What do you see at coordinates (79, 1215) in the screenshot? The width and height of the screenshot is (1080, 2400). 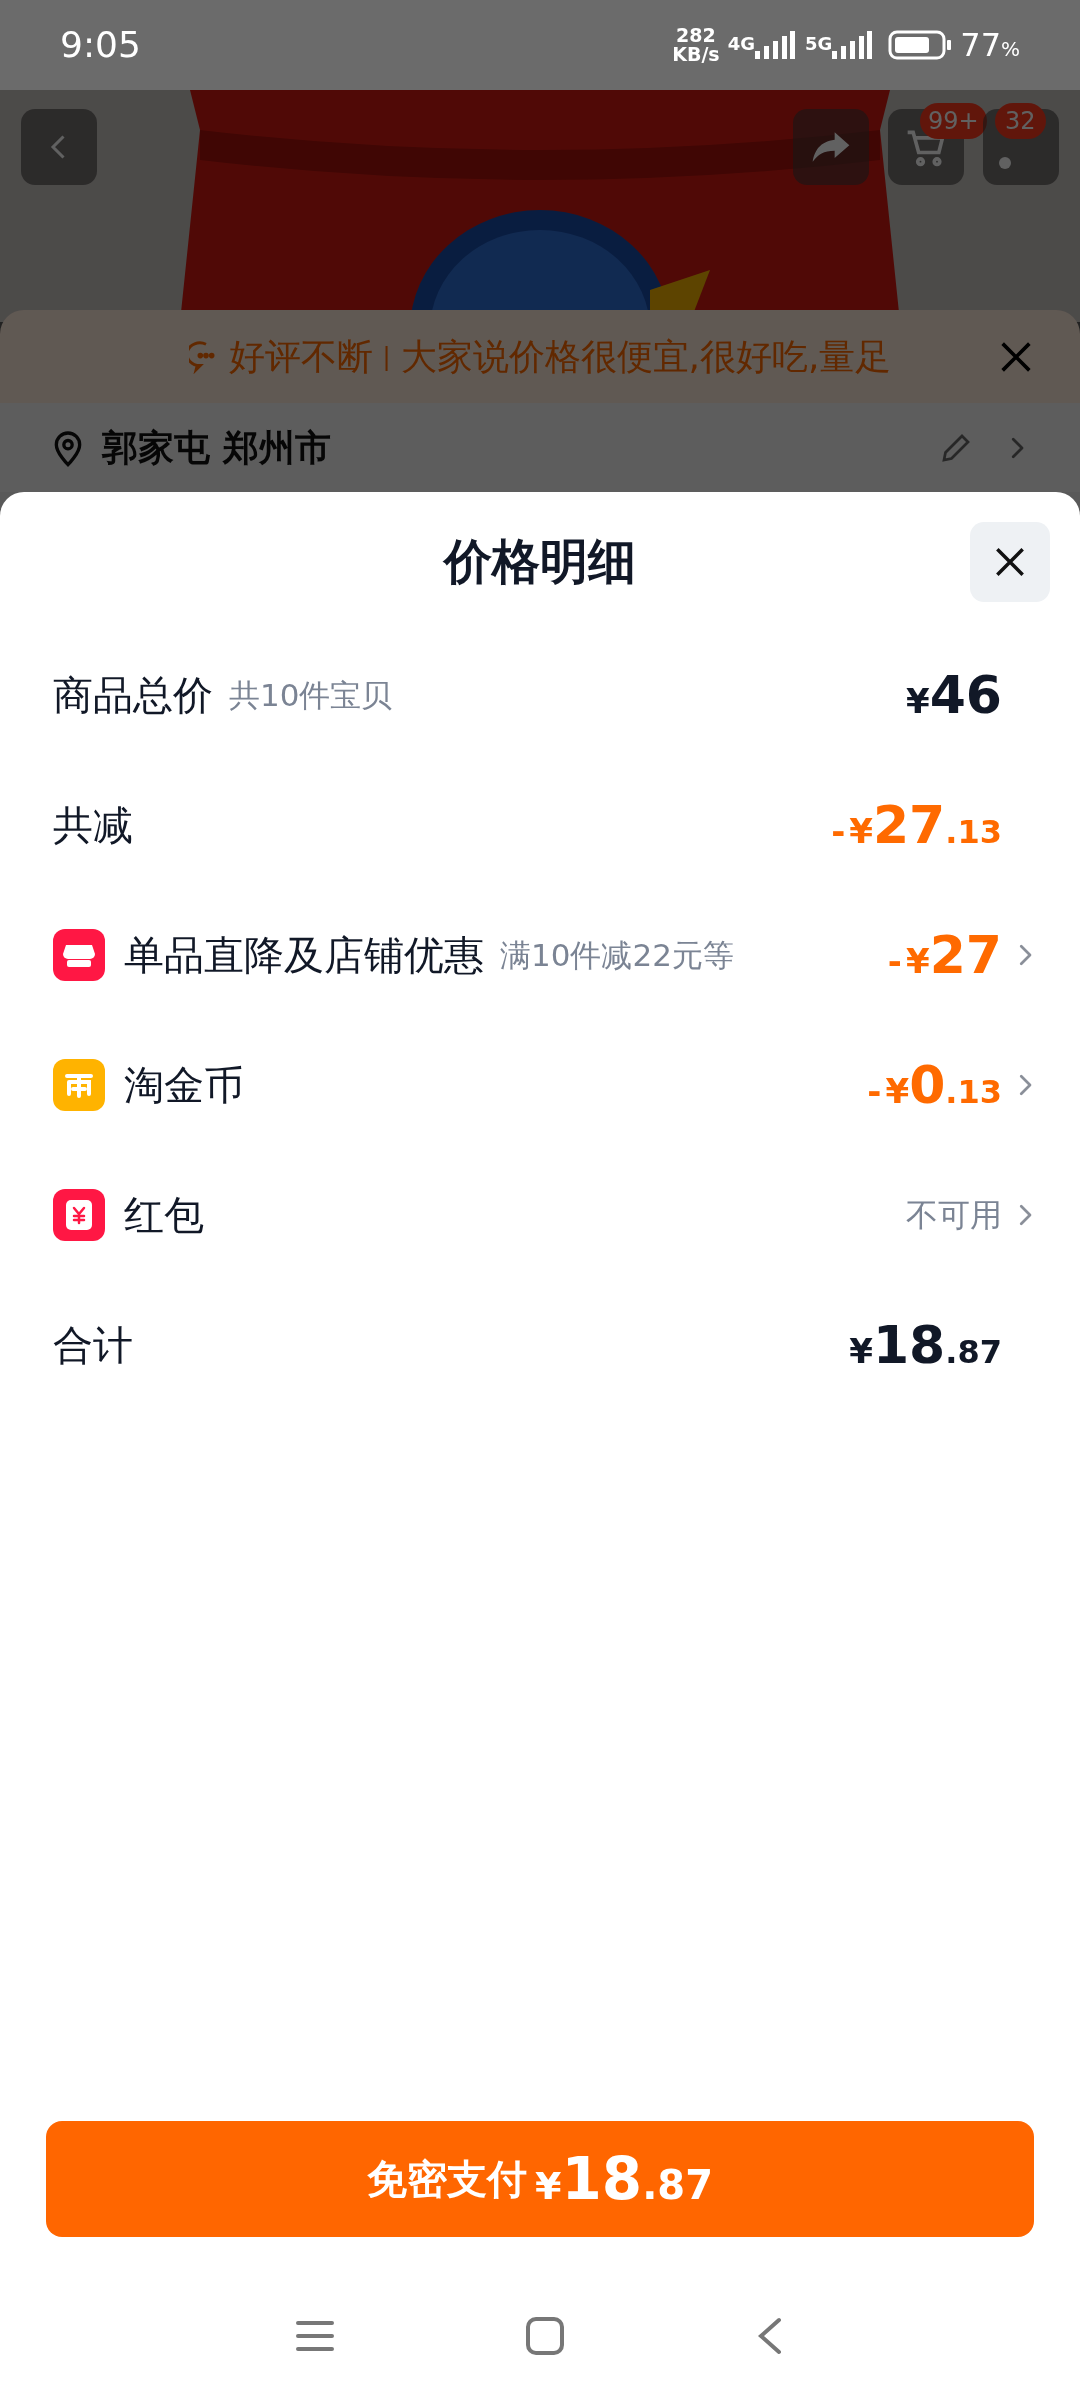 I see `envelope-icon` at bounding box center [79, 1215].